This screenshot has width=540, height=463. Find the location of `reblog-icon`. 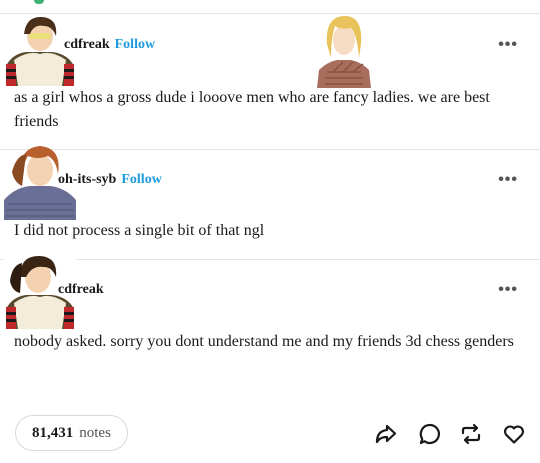

reblog-icon is located at coordinates (471, 434).